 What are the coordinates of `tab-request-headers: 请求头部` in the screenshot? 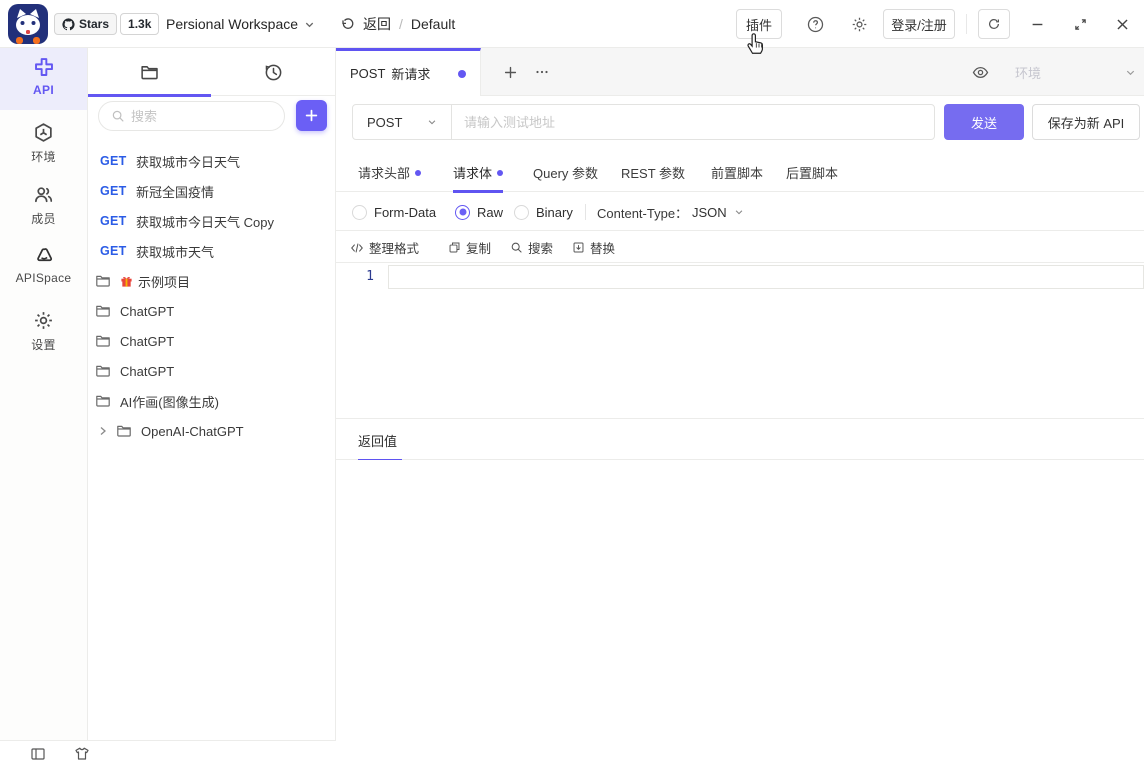 It's located at (390, 172).